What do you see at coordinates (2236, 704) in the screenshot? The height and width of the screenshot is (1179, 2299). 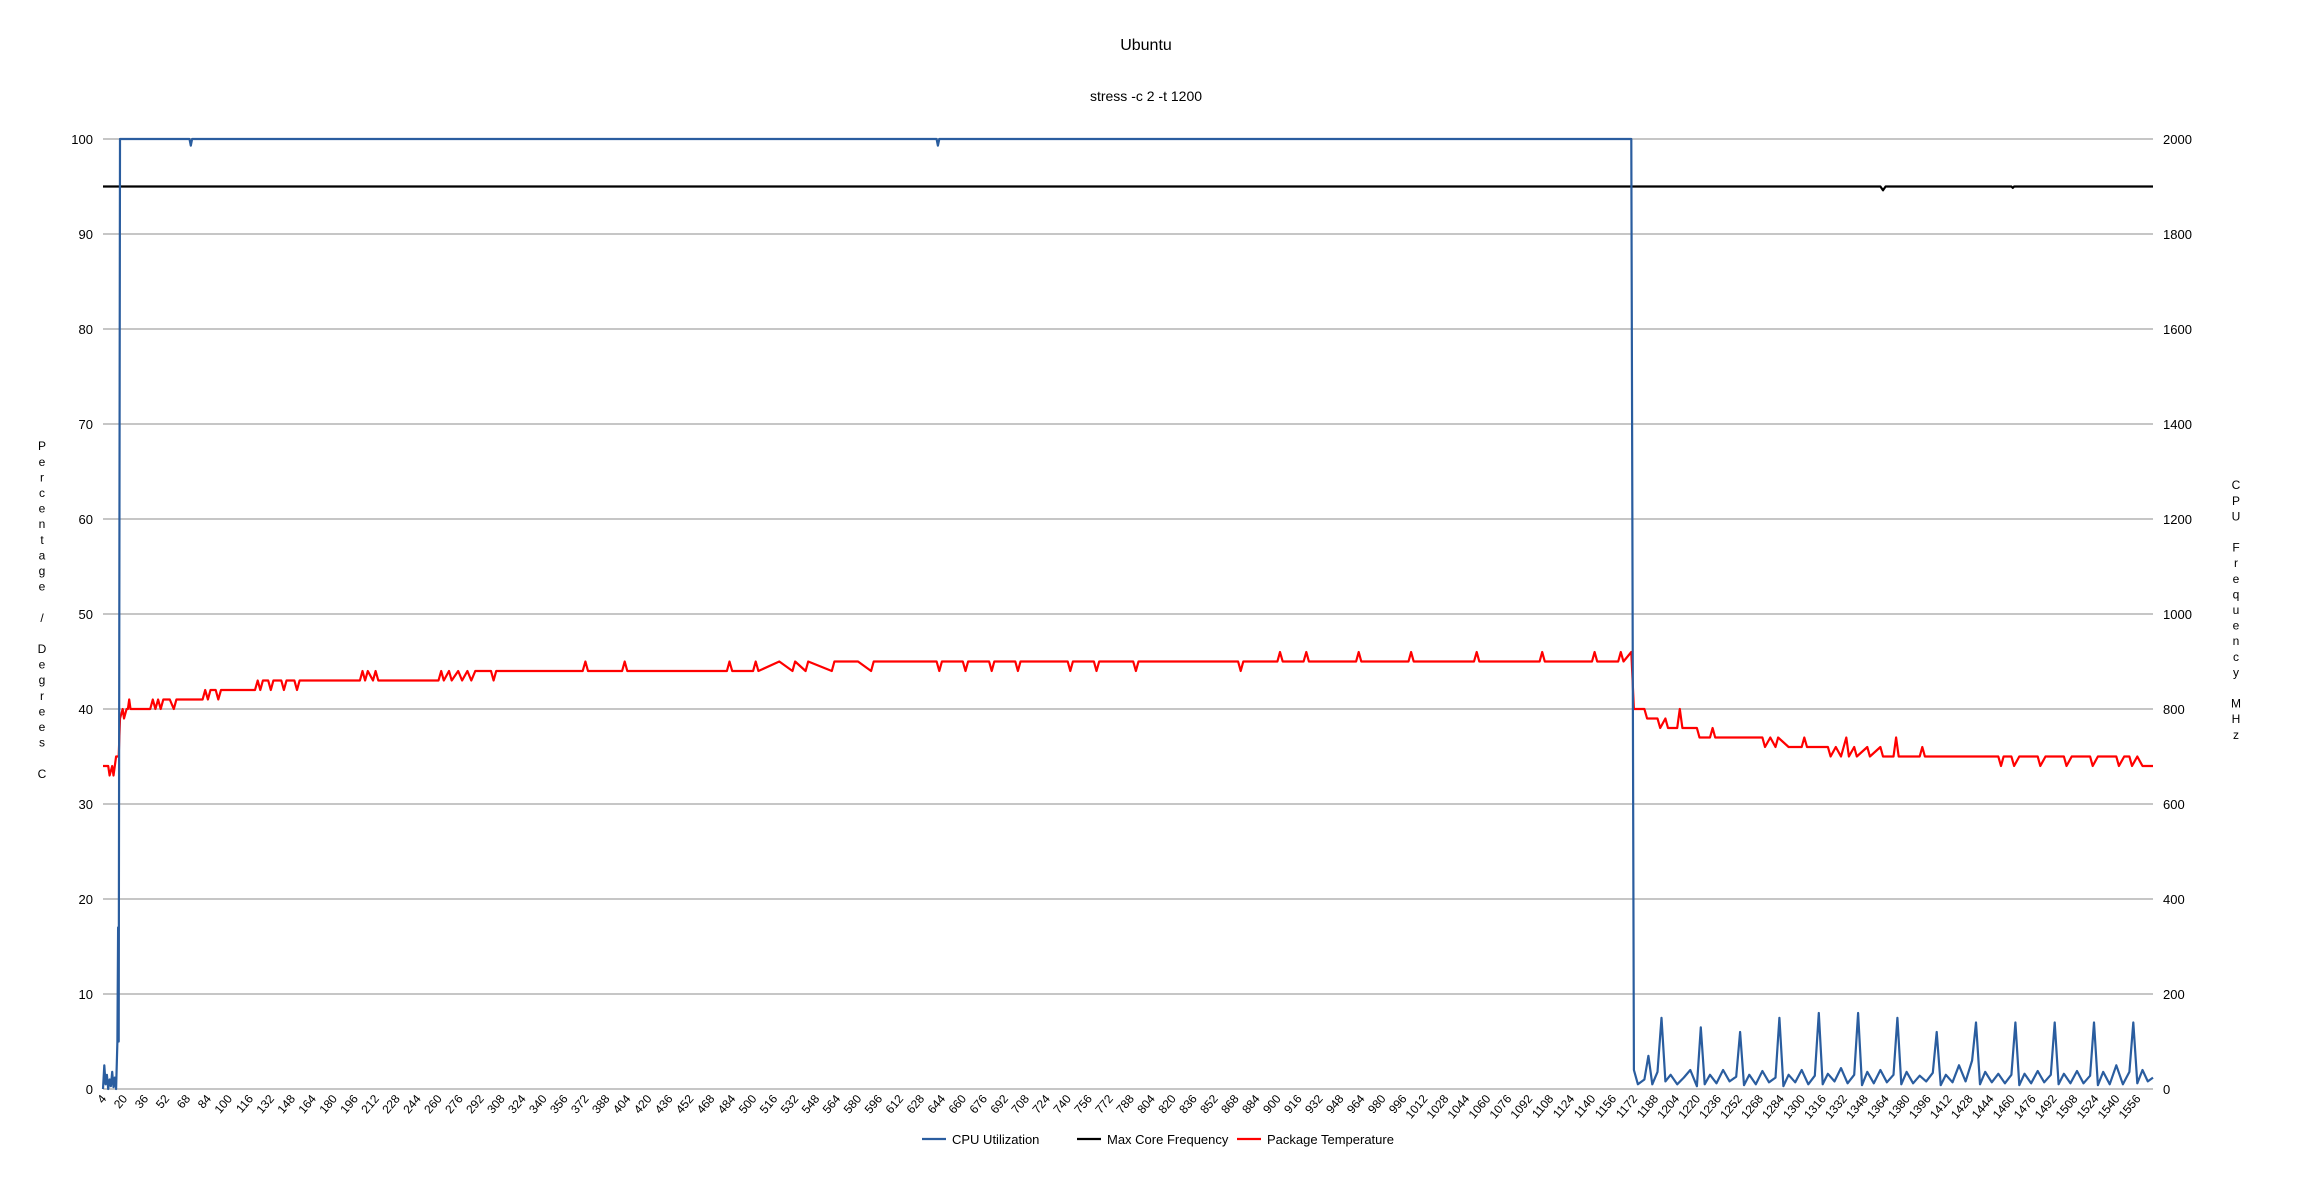 I see `right-axis-label-char: M` at bounding box center [2236, 704].